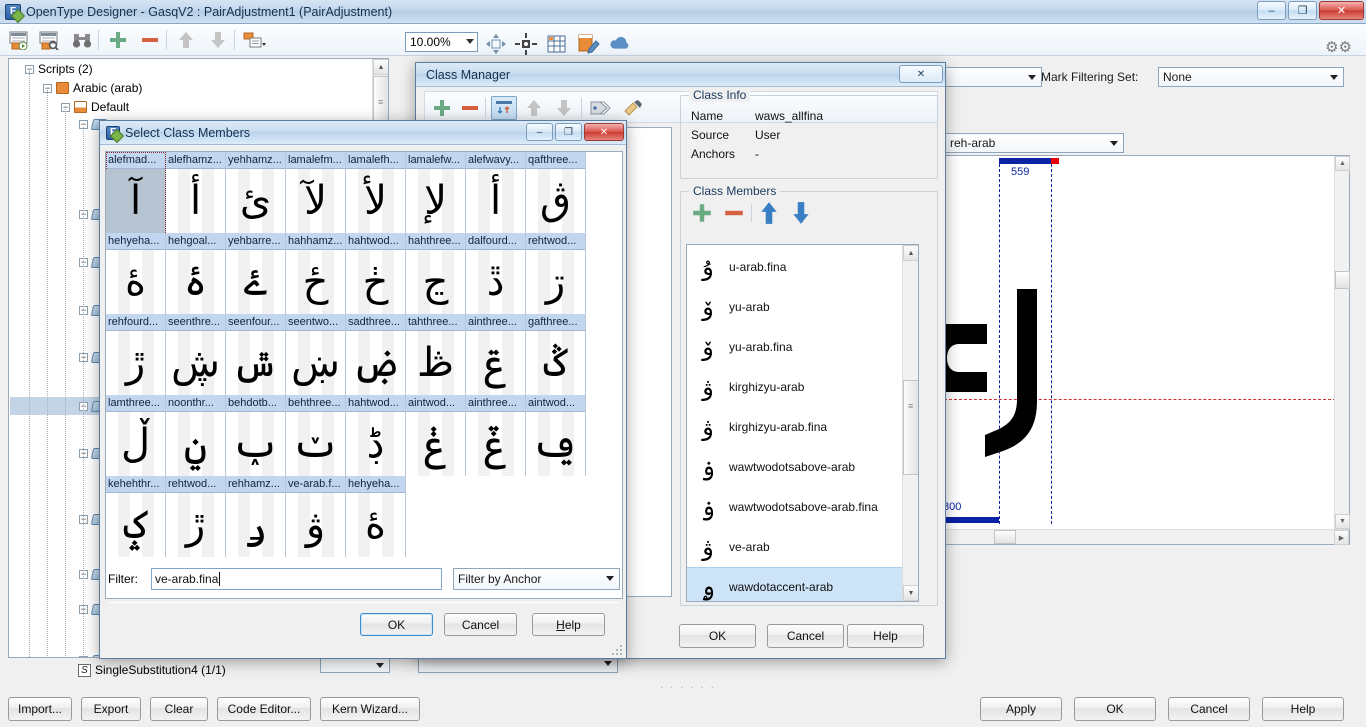 The image size is (1366, 727). Describe the element at coordinates (196, 192) in the screenshot. I see `glyph-cell: alefhamz... أ` at that location.